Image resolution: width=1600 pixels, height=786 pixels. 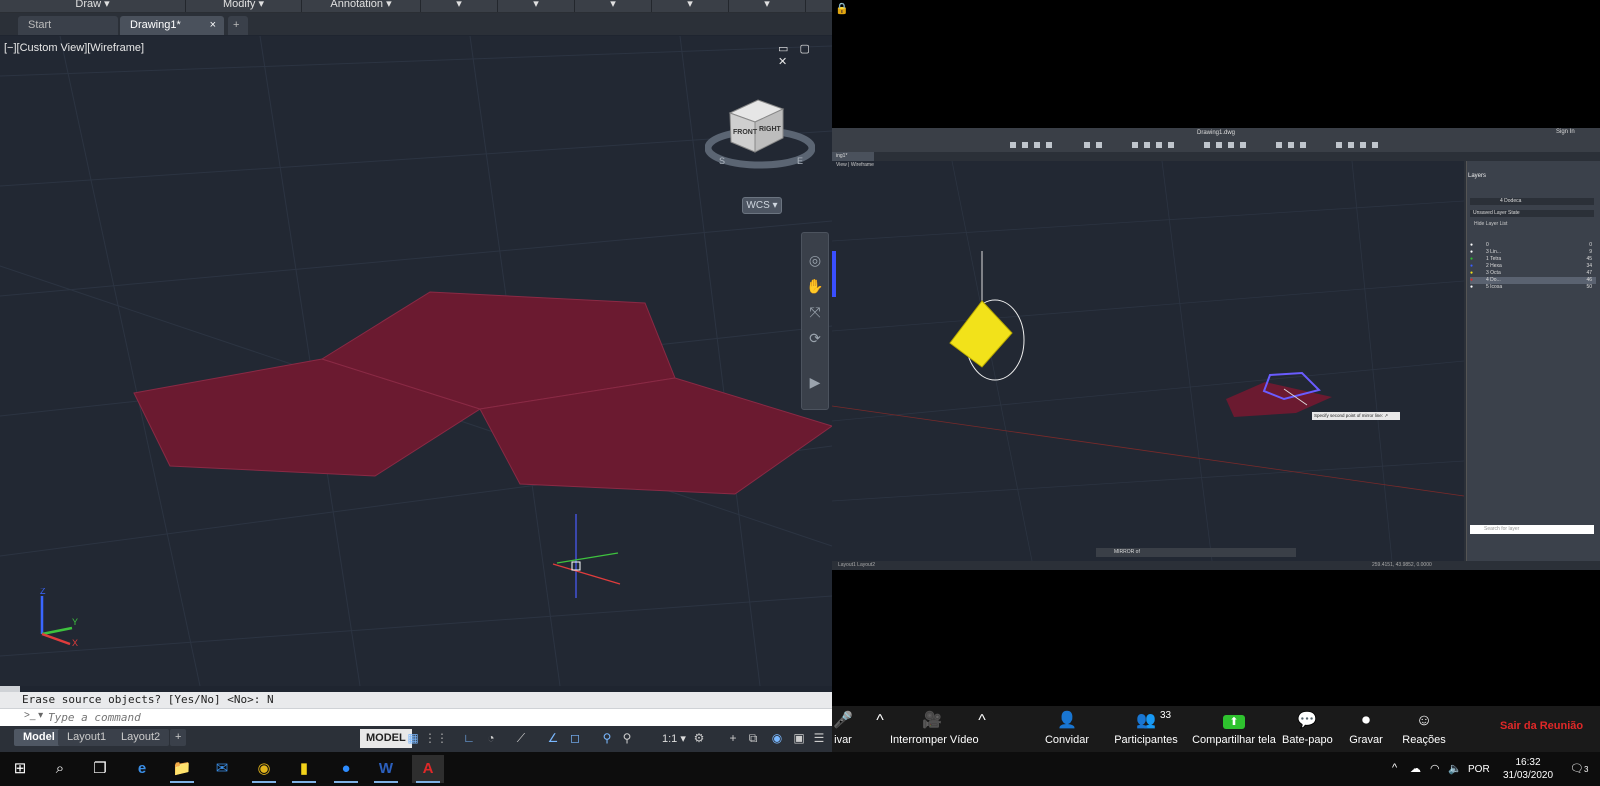 What do you see at coordinates (627, 738) in the screenshot?
I see `auto-scale-icon: ⚲` at bounding box center [627, 738].